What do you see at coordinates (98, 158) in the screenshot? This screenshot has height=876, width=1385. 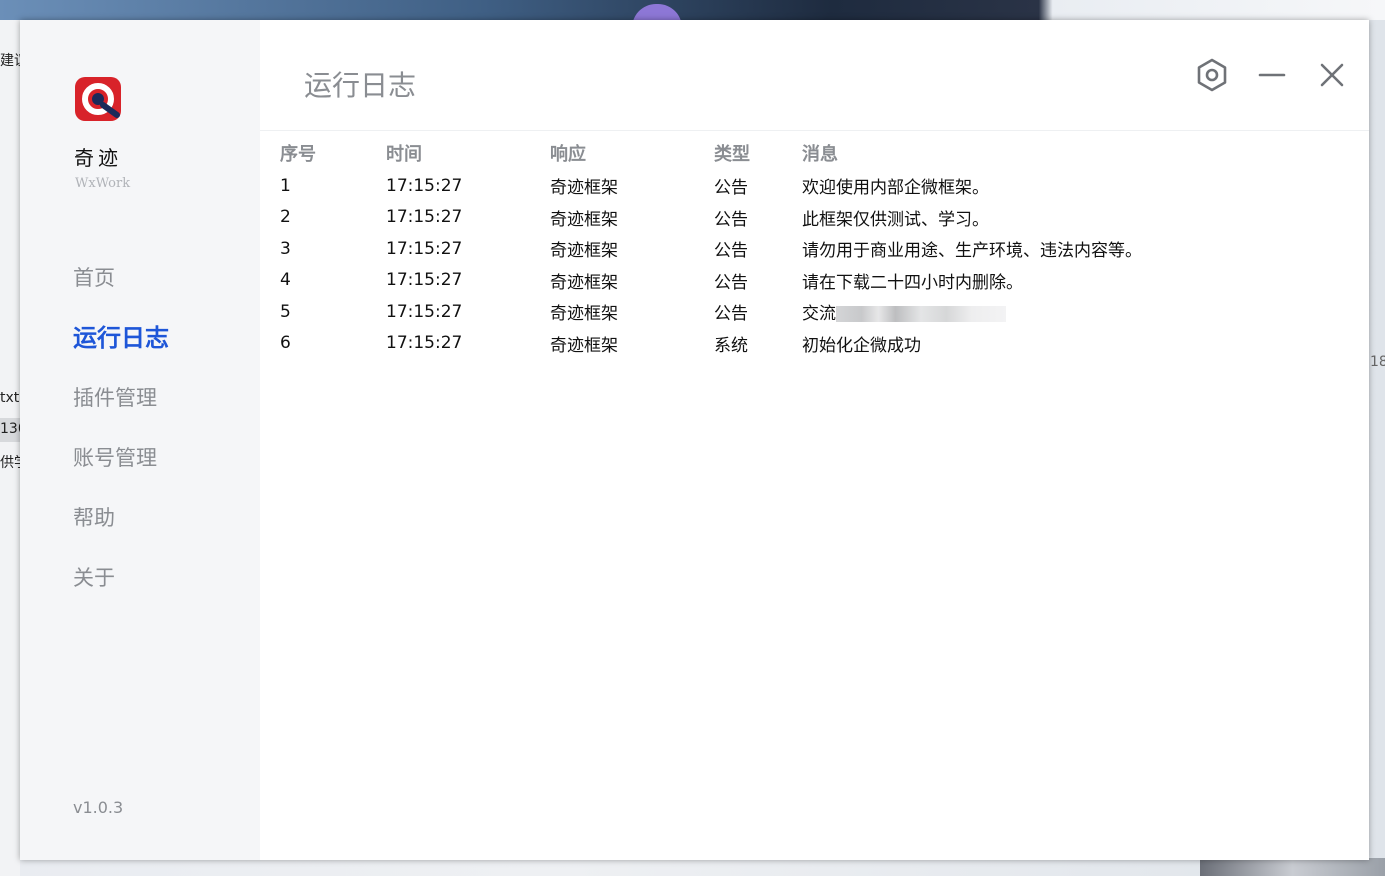 I see `brand-name: 奇迹` at bounding box center [98, 158].